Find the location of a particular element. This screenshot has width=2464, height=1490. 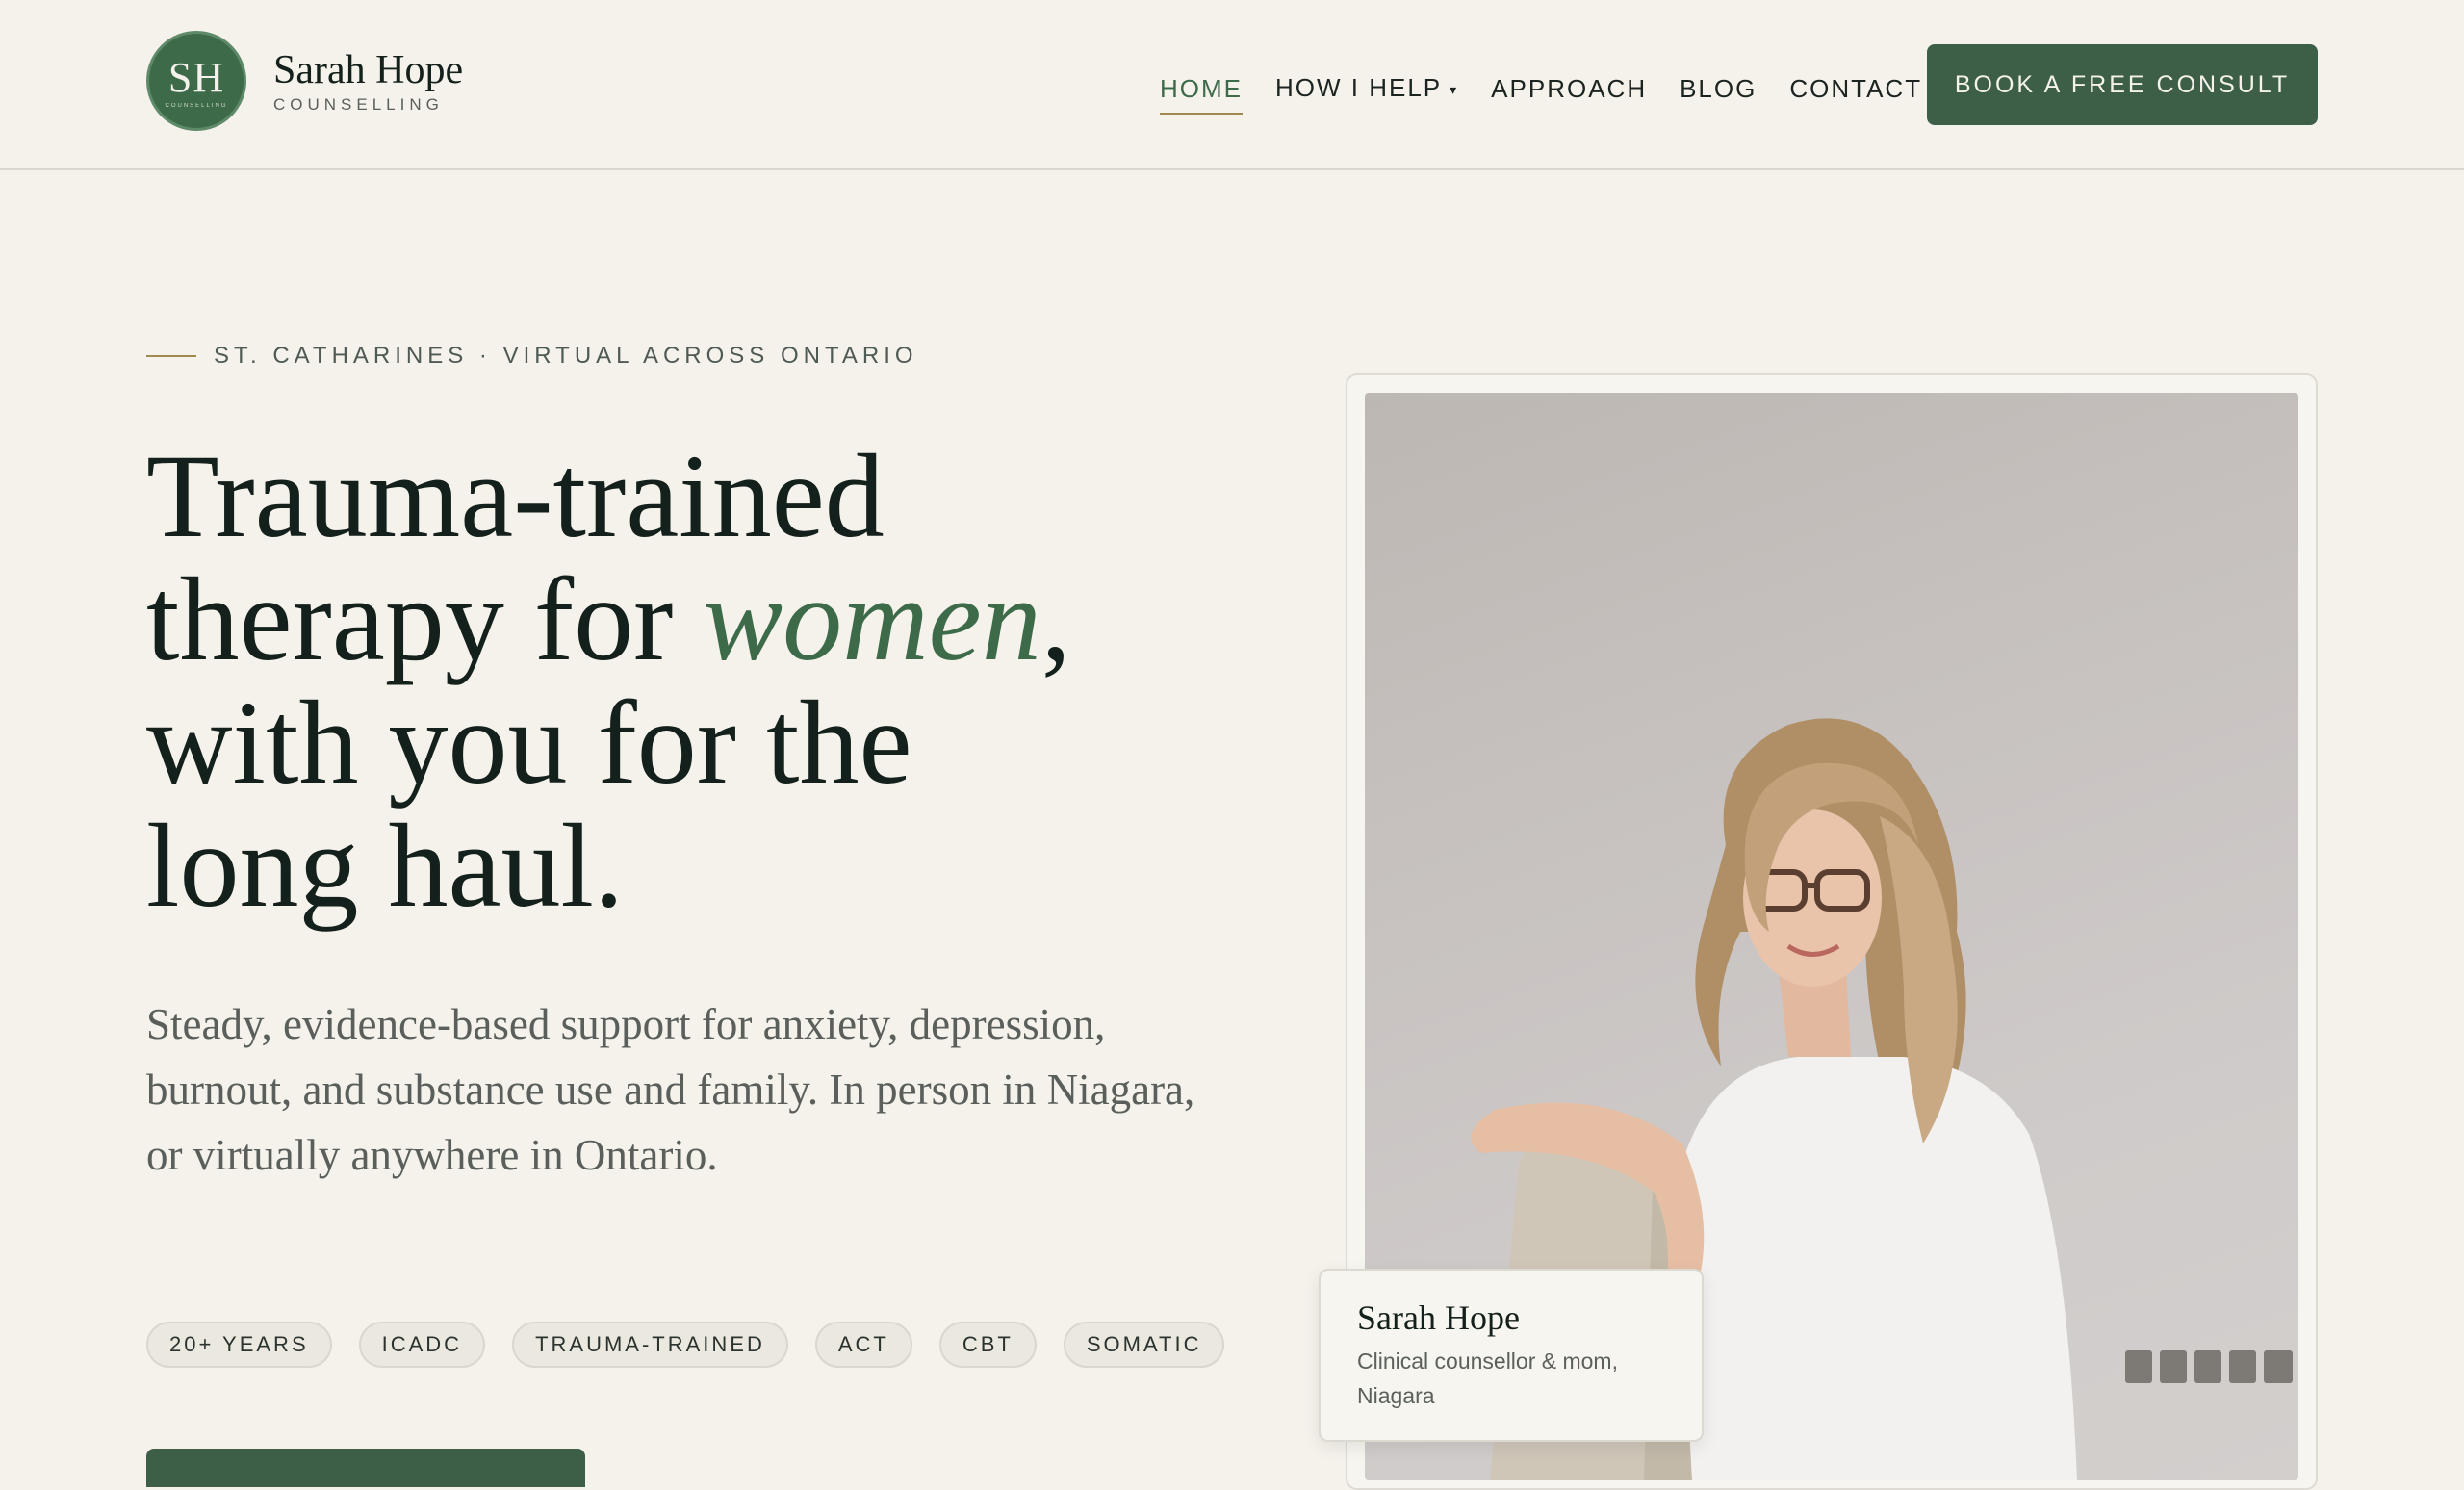

nav-item-how-i-help-label: HOW I HELP is located at coordinates (1359, 87).